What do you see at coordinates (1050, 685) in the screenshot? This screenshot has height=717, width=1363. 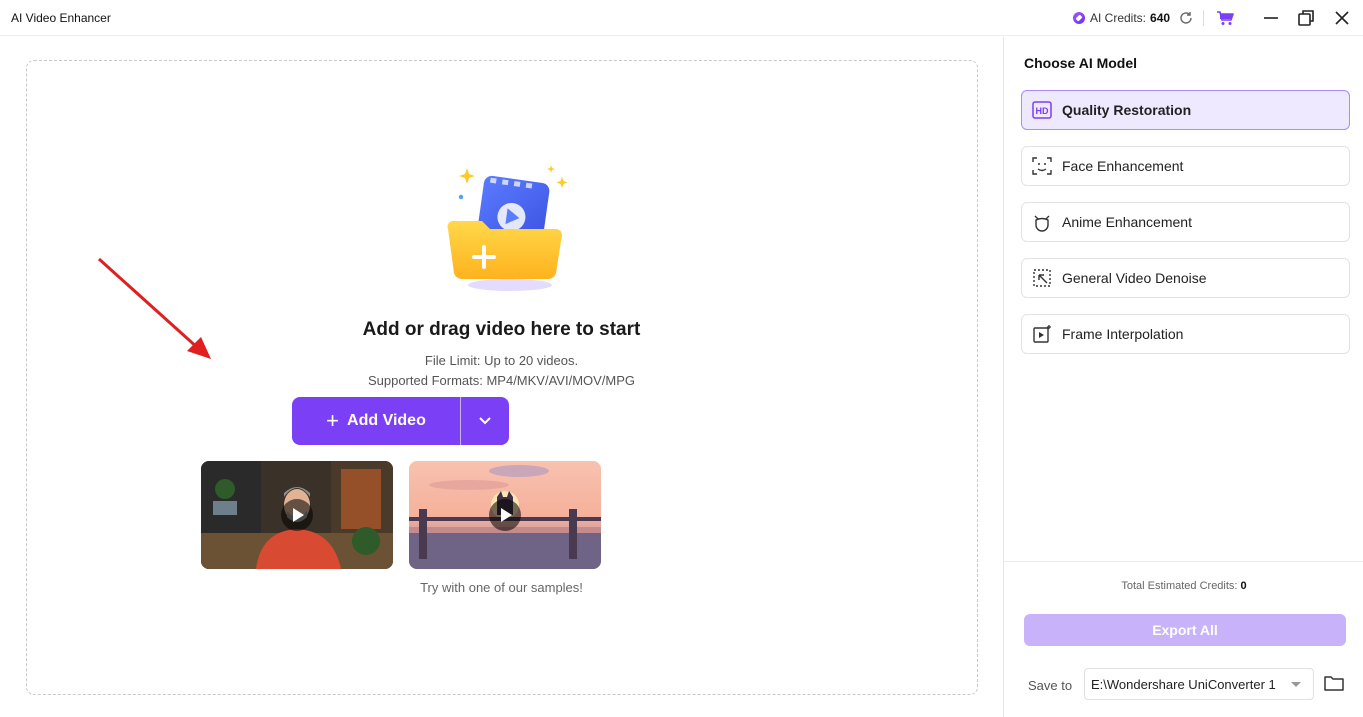 I see `save-to-label: Save to` at bounding box center [1050, 685].